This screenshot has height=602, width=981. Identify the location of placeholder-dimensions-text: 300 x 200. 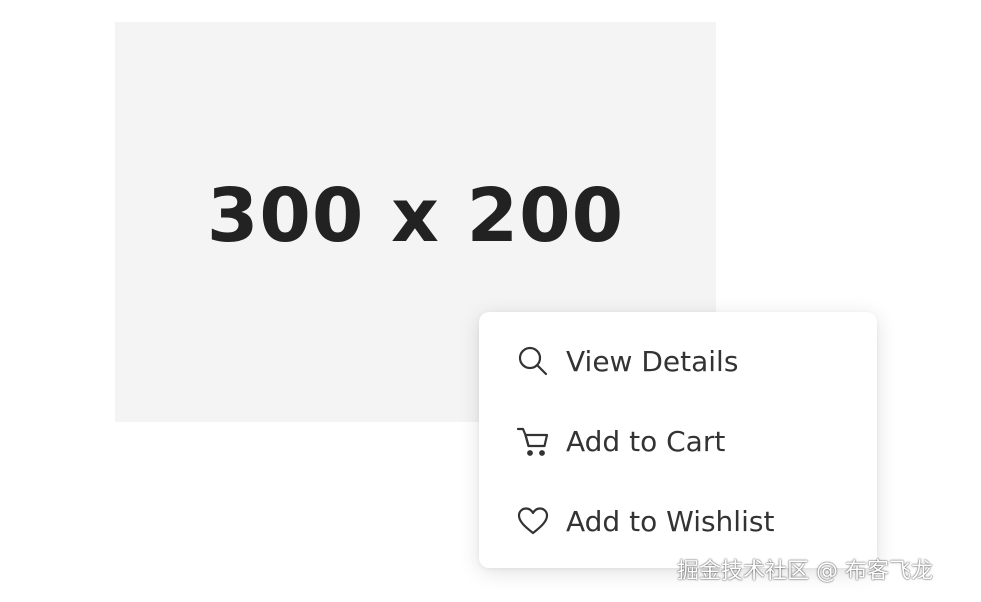
(415, 216).